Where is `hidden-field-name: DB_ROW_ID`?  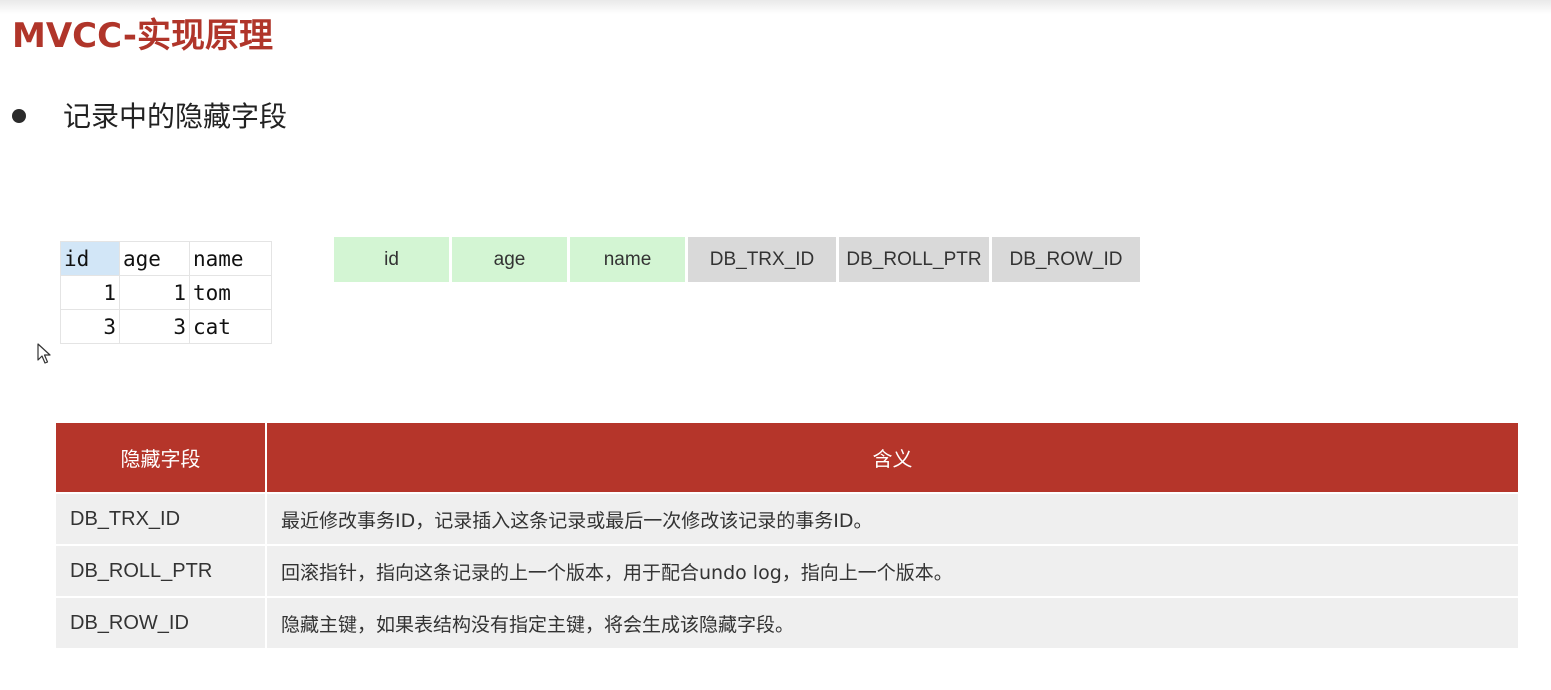 hidden-field-name: DB_ROW_ID is located at coordinates (161, 622).